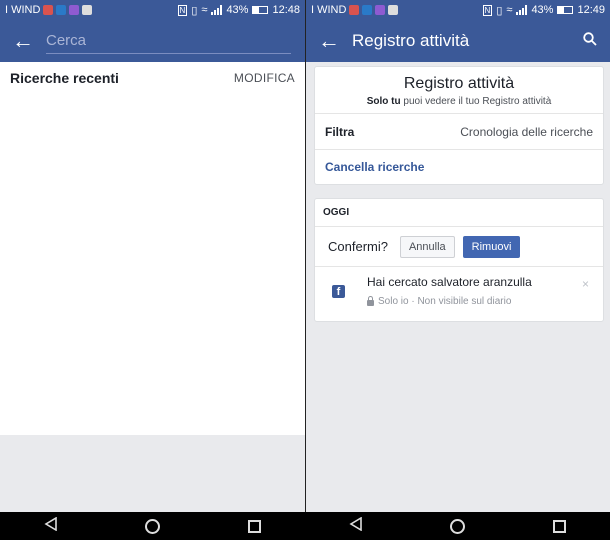  What do you see at coordinates (459, 213) in the screenshot?
I see `section-header: OGGI` at bounding box center [459, 213].